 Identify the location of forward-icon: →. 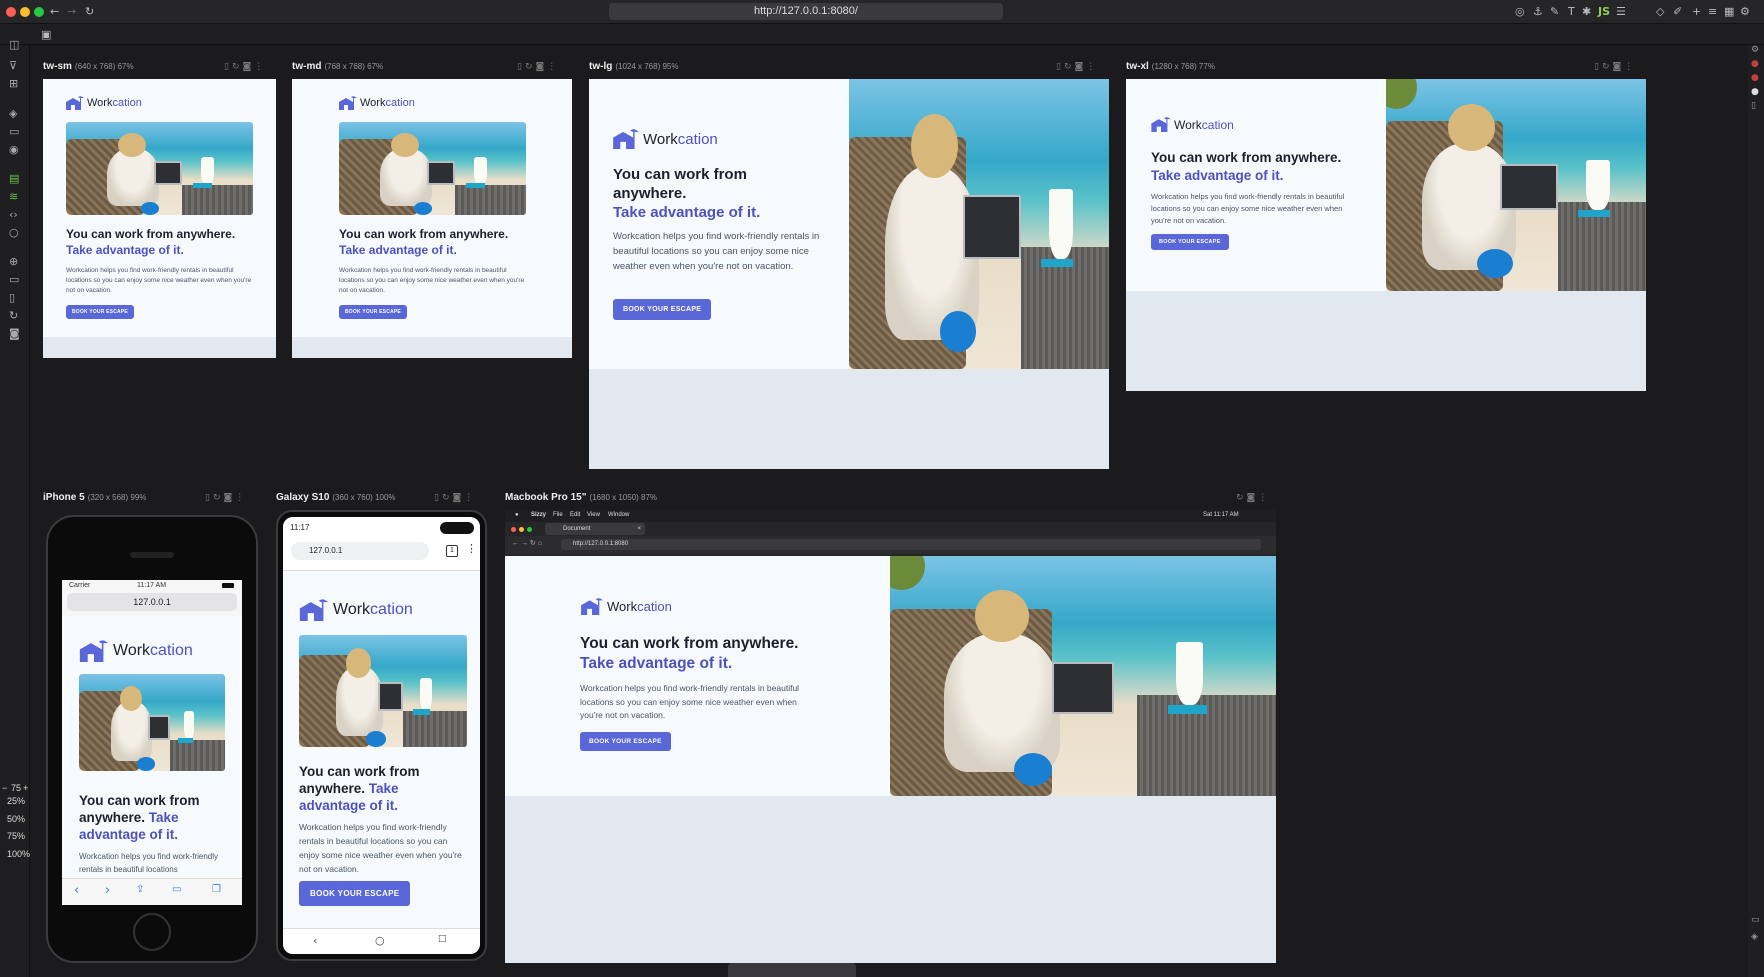
(71, 11).